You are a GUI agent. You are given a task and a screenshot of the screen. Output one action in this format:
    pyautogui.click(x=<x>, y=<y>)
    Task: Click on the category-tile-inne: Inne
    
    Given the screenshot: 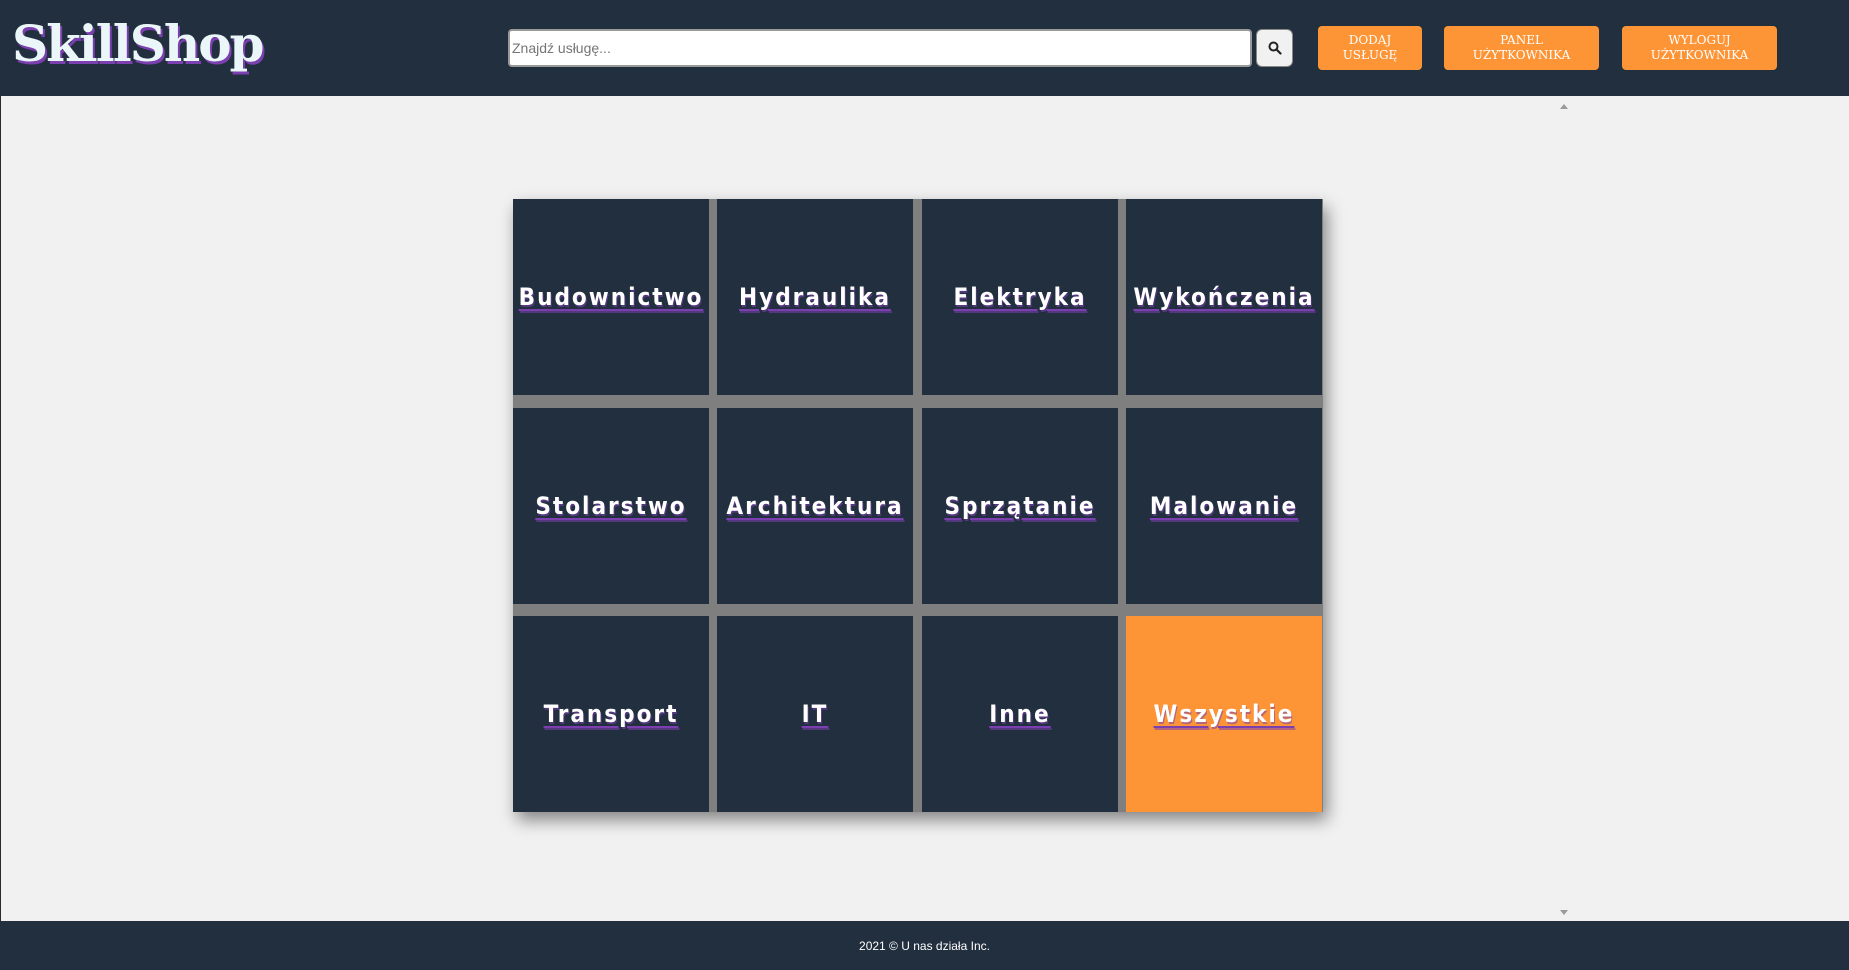 What is the action you would take?
    pyautogui.click(x=1020, y=714)
    